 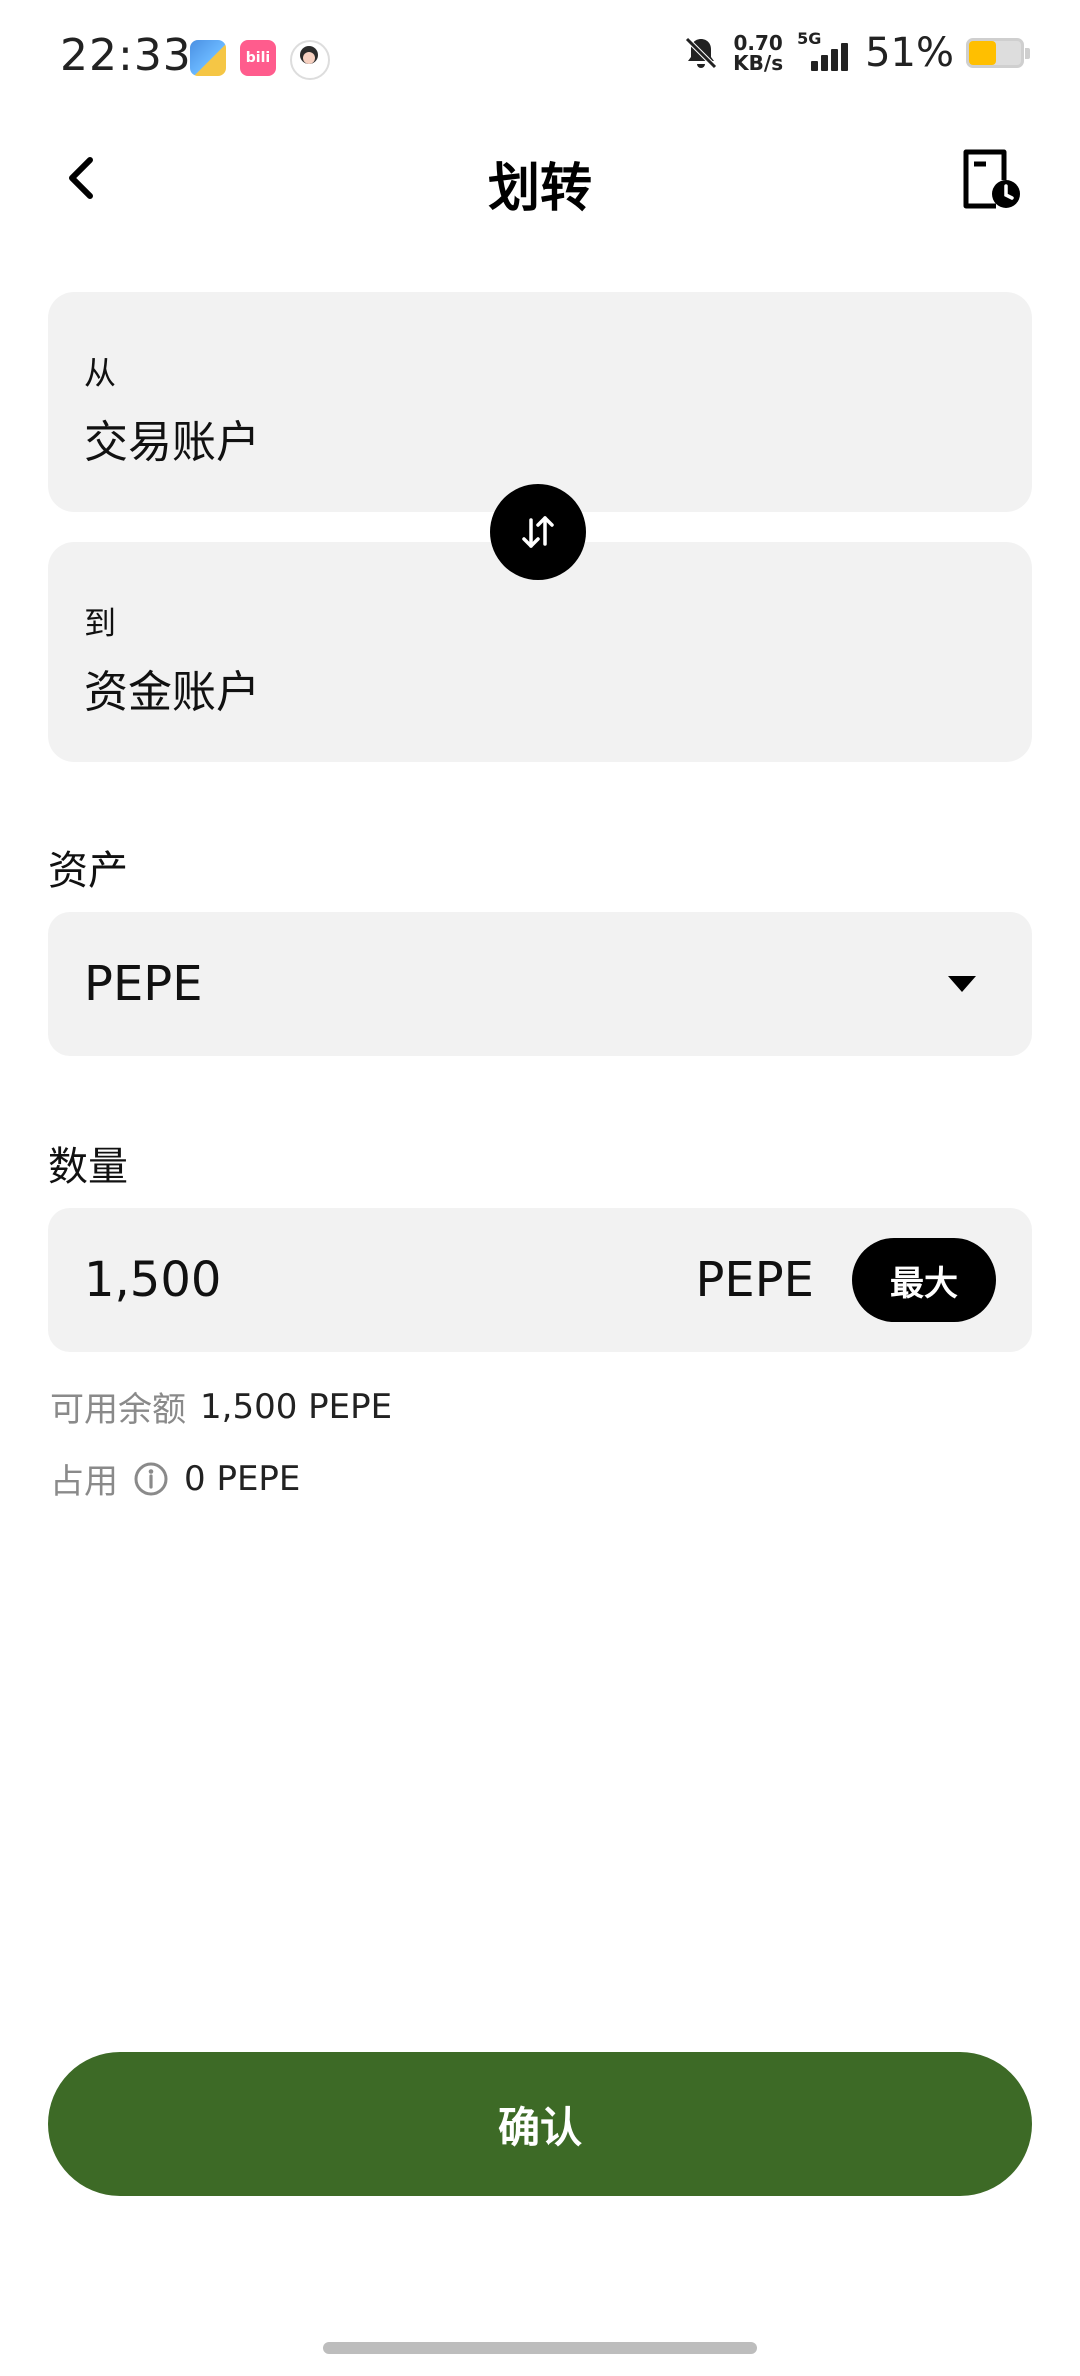 What do you see at coordinates (754, 1280) in the screenshot?
I see `quantity-unit: PEPE` at bounding box center [754, 1280].